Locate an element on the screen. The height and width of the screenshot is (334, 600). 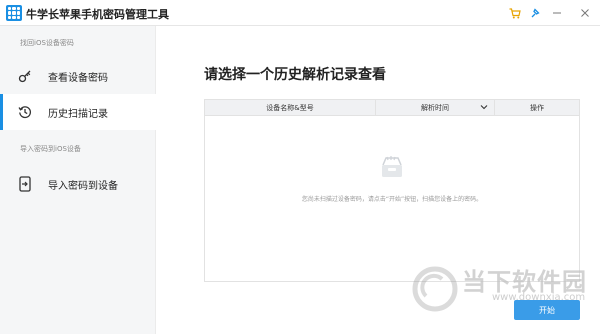
import-device-icon is located at coordinates (25, 184).